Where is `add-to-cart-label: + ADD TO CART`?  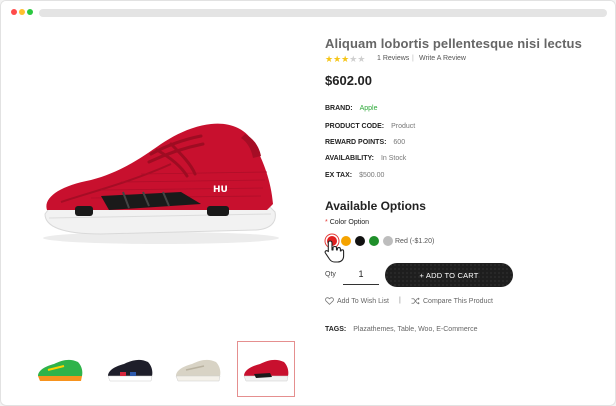 add-to-cart-label: + ADD TO CART is located at coordinates (449, 275).